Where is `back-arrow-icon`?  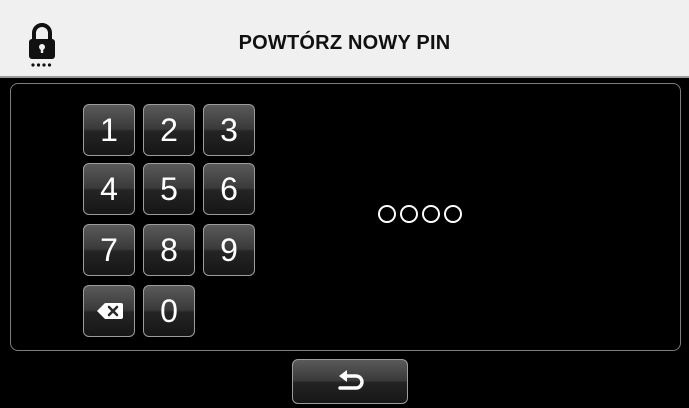 back-arrow-icon is located at coordinates (351, 380).